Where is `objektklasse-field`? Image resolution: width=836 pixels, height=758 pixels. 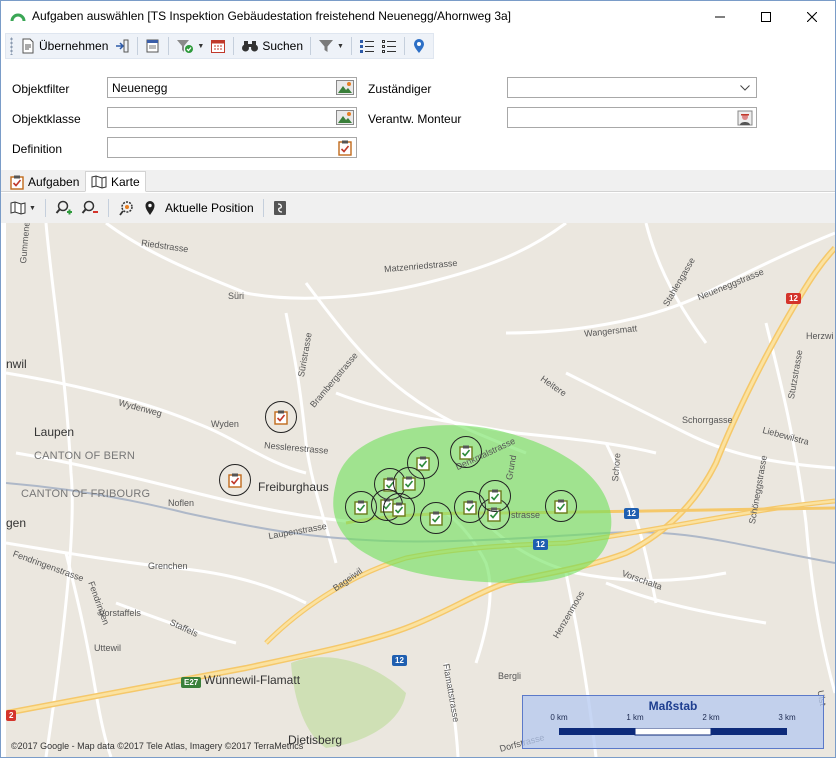
objektklasse-field is located at coordinates (232, 117).